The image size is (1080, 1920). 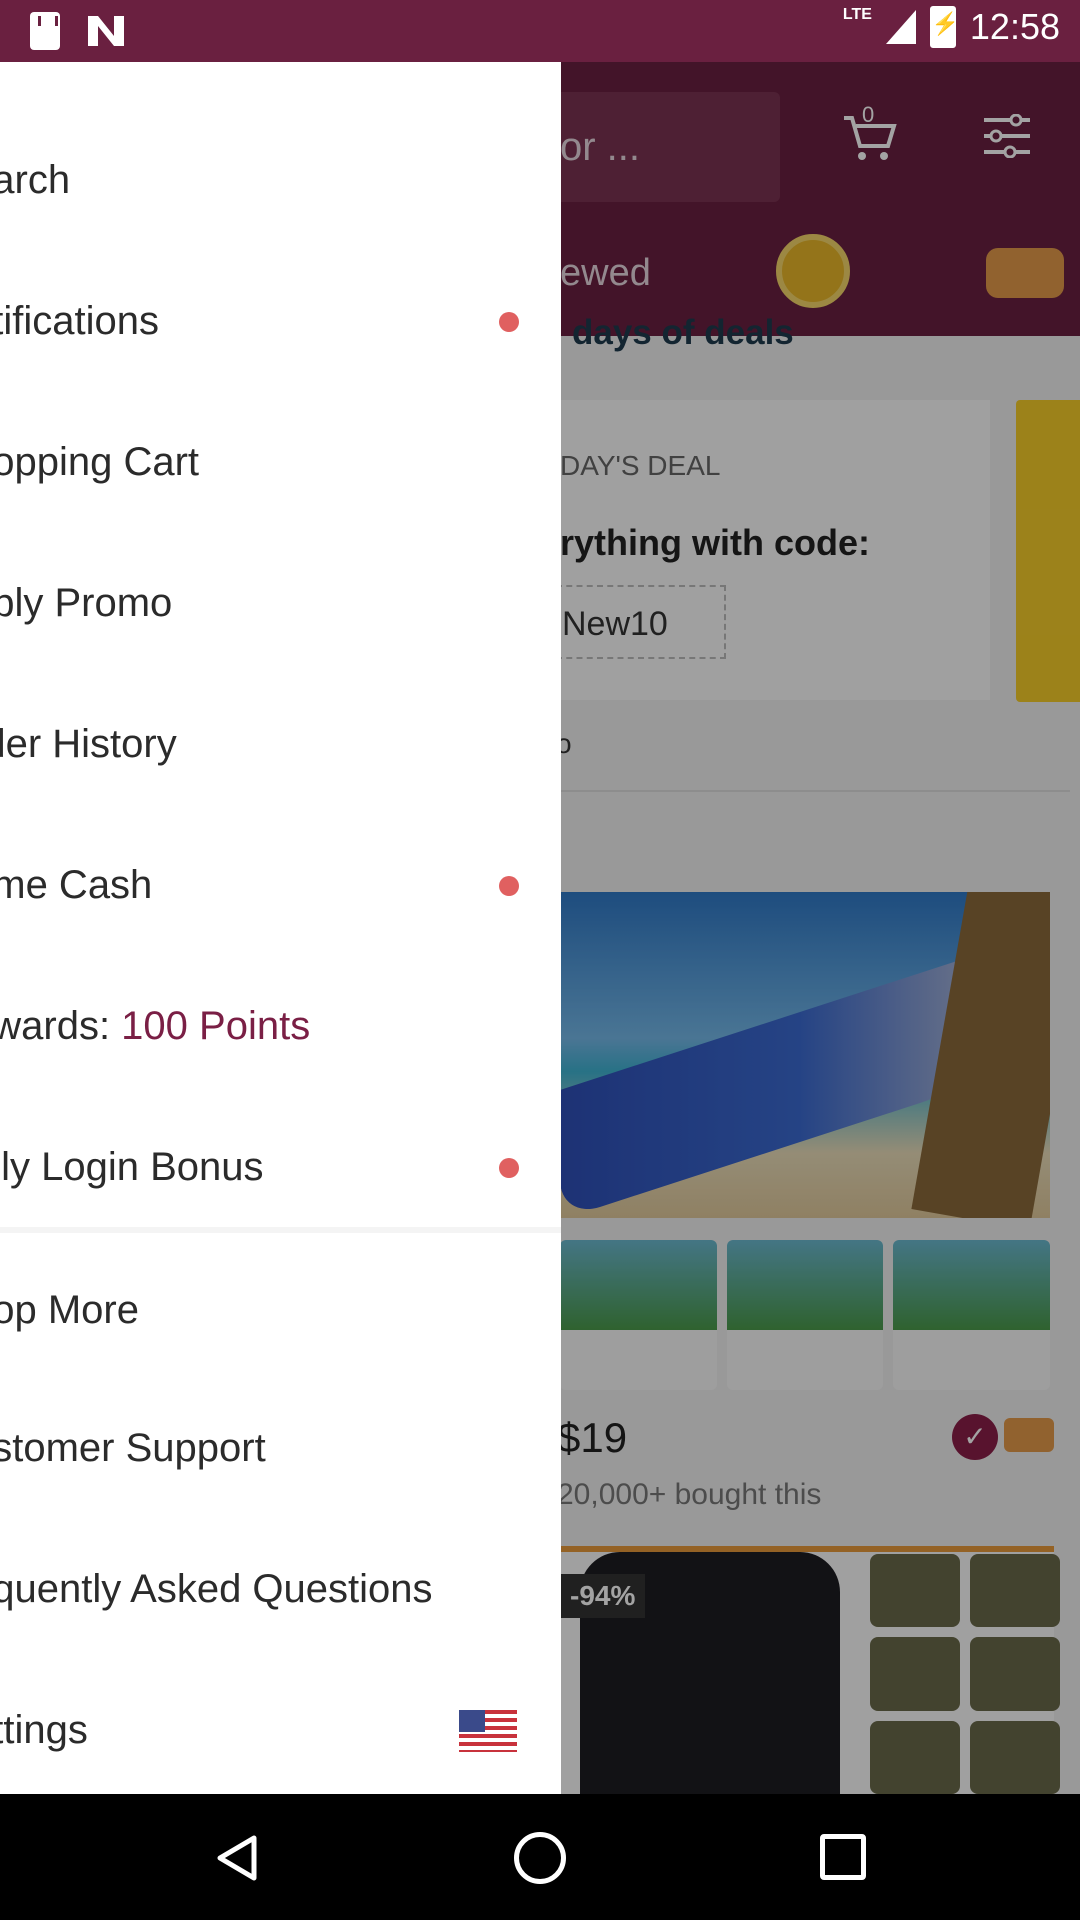 What do you see at coordinates (280, 1230) in the screenshot?
I see `drawer-divider` at bounding box center [280, 1230].